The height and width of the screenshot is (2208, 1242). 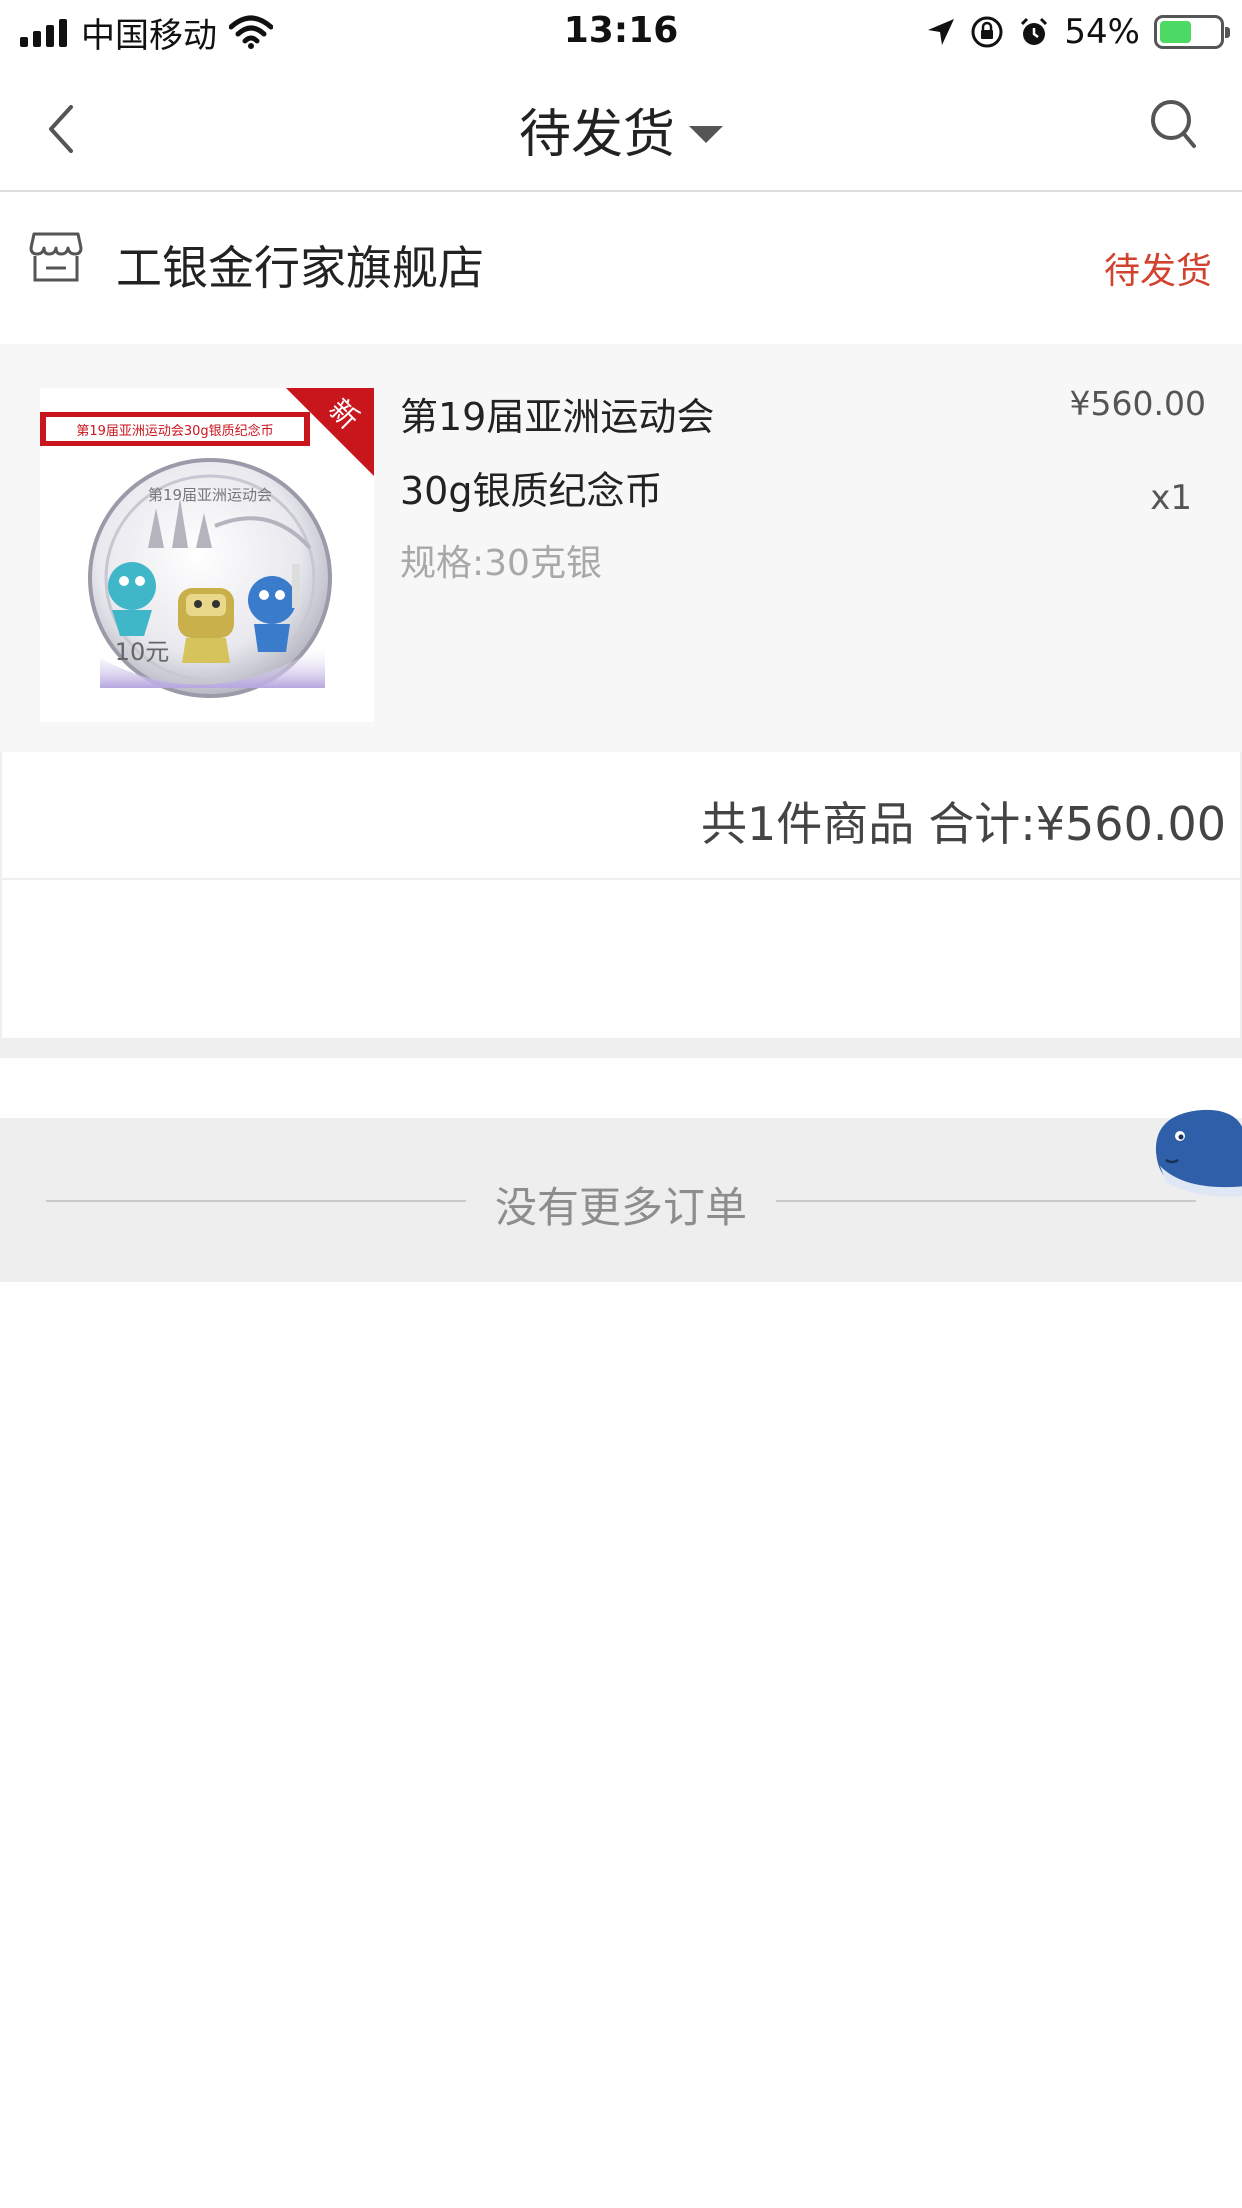 What do you see at coordinates (210, 495) in the screenshot?
I see `coin-title-text: 第19届亚洲运动会` at bounding box center [210, 495].